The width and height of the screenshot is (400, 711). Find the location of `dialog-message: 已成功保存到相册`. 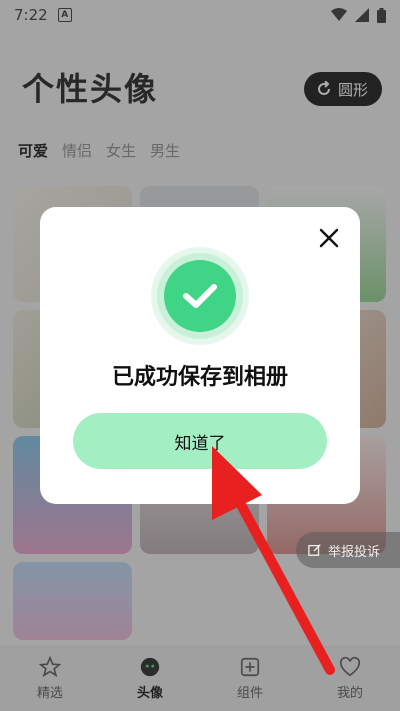

dialog-message: 已成功保存到相册 is located at coordinates (199, 377).